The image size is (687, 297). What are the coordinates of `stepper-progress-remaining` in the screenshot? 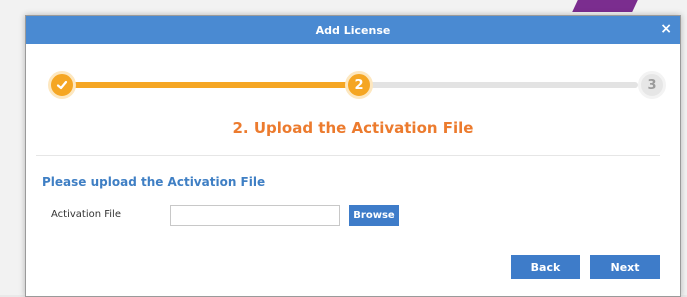 It's located at (498, 85).